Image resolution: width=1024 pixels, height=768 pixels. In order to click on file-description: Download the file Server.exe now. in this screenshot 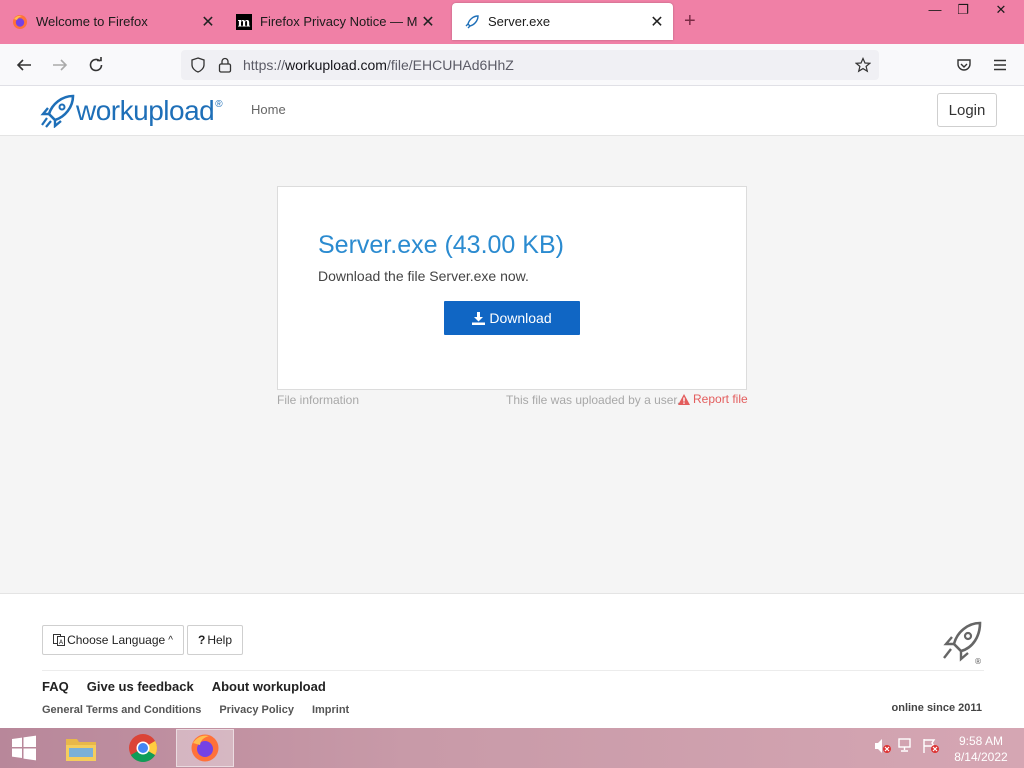, I will do `click(423, 276)`.